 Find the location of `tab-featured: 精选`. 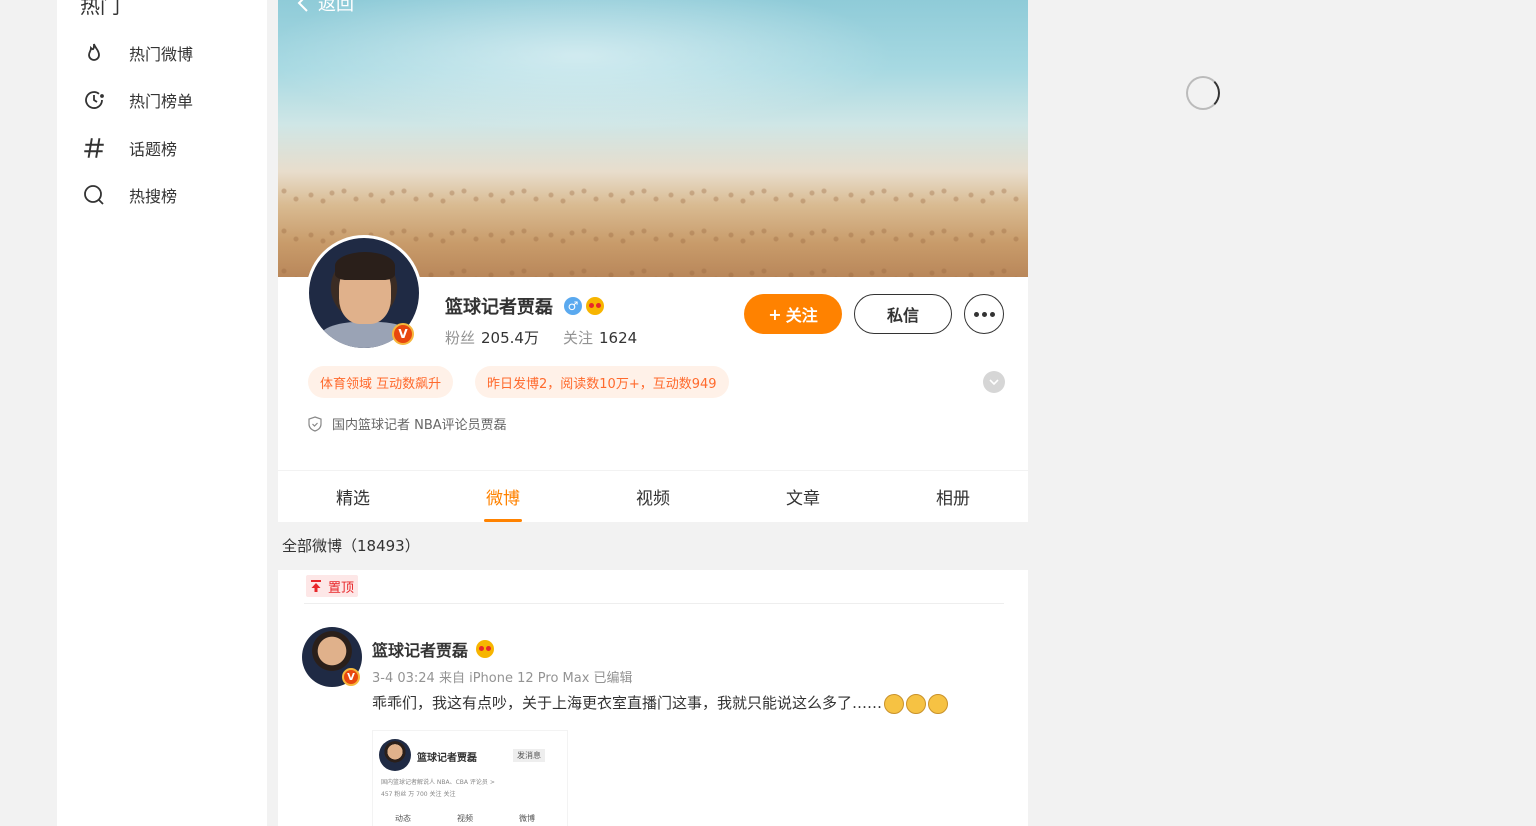

tab-featured: 精选 is located at coordinates (353, 496).